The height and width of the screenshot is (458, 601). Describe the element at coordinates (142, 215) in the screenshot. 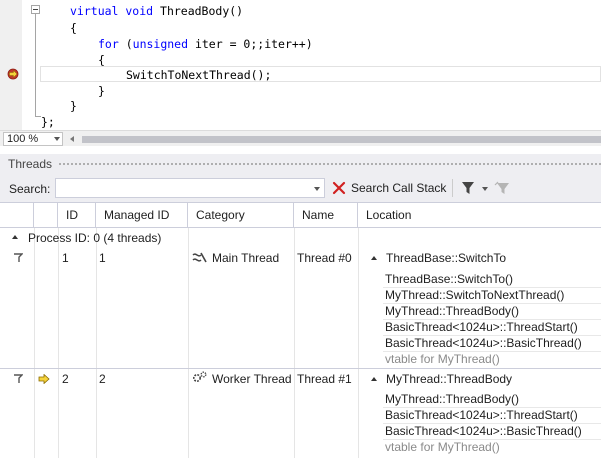

I see `column-header-managed-id: Managed ID` at that location.